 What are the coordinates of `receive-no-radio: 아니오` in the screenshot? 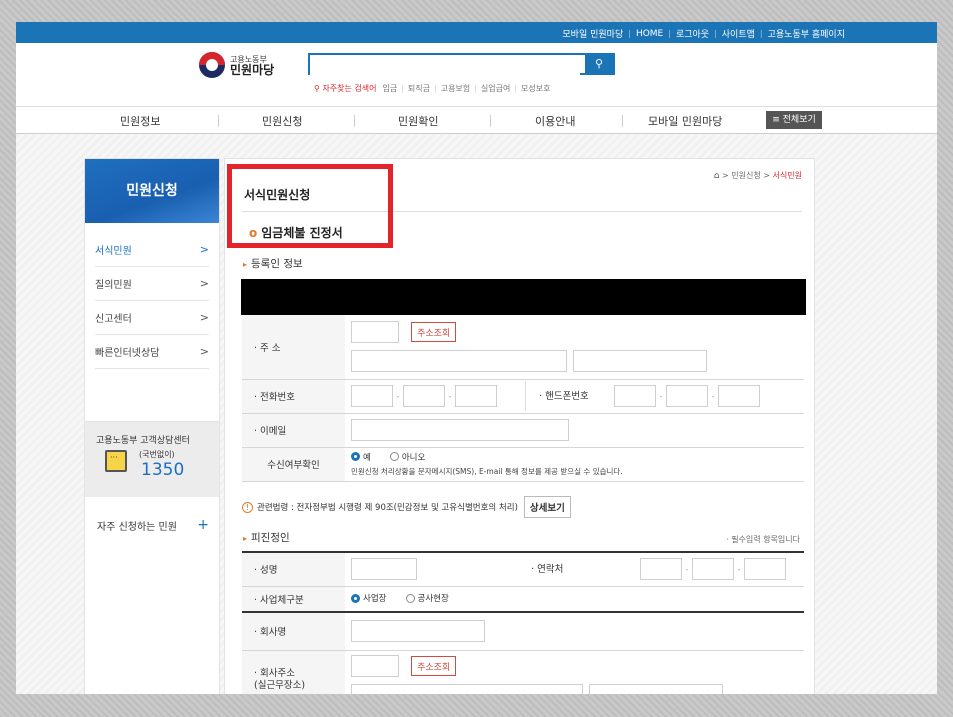 It's located at (407, 457).